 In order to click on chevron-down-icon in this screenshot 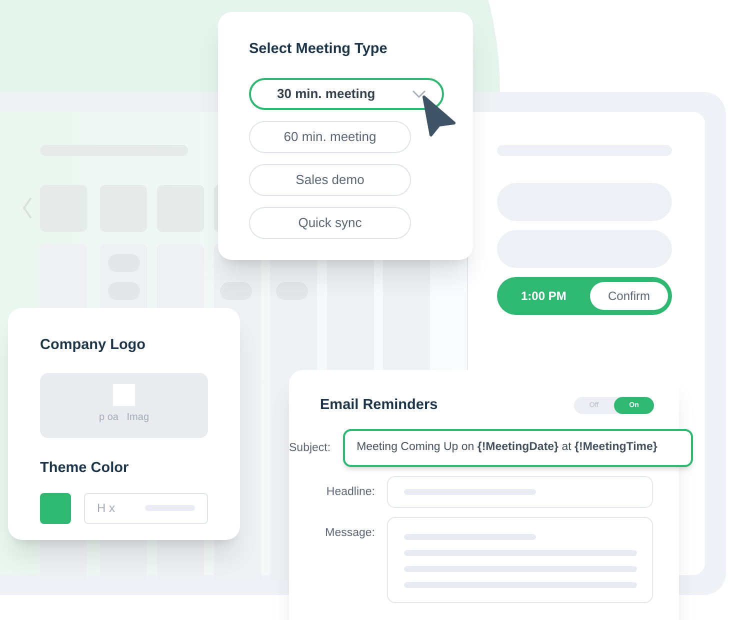, I will do `click(419, 94)`.